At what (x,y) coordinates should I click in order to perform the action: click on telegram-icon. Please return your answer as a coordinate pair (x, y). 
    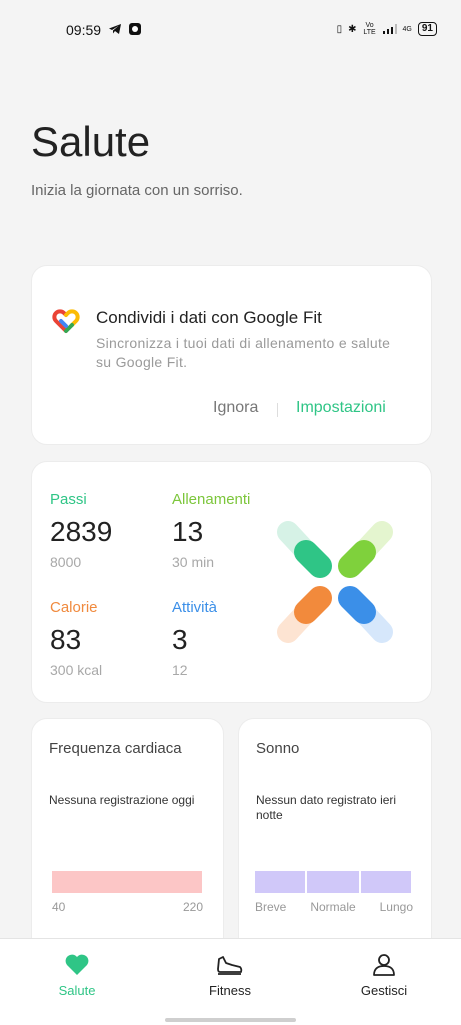
    Looking at the image, I should click on (115, 29).